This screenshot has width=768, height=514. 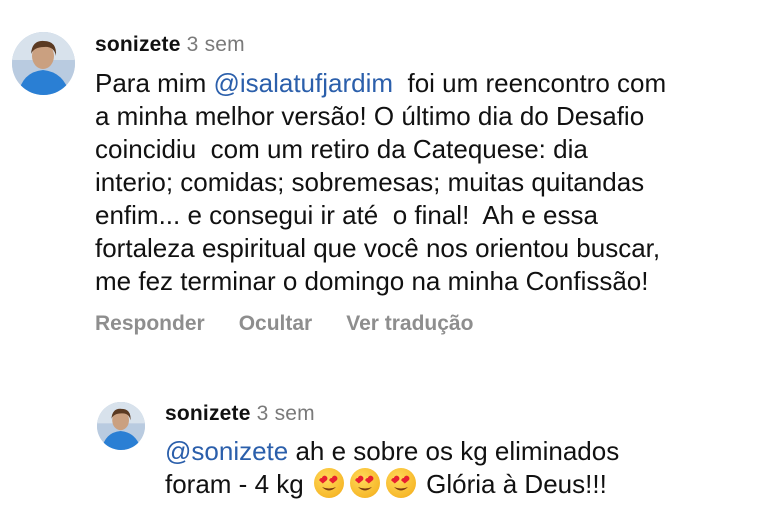 I want to click on reply-timestamp: 3 sem, so click(x=285, y=413).